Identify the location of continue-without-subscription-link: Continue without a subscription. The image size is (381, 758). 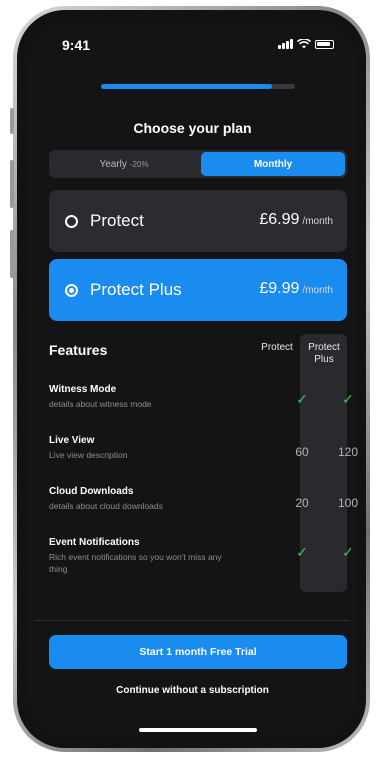
(192, 690).